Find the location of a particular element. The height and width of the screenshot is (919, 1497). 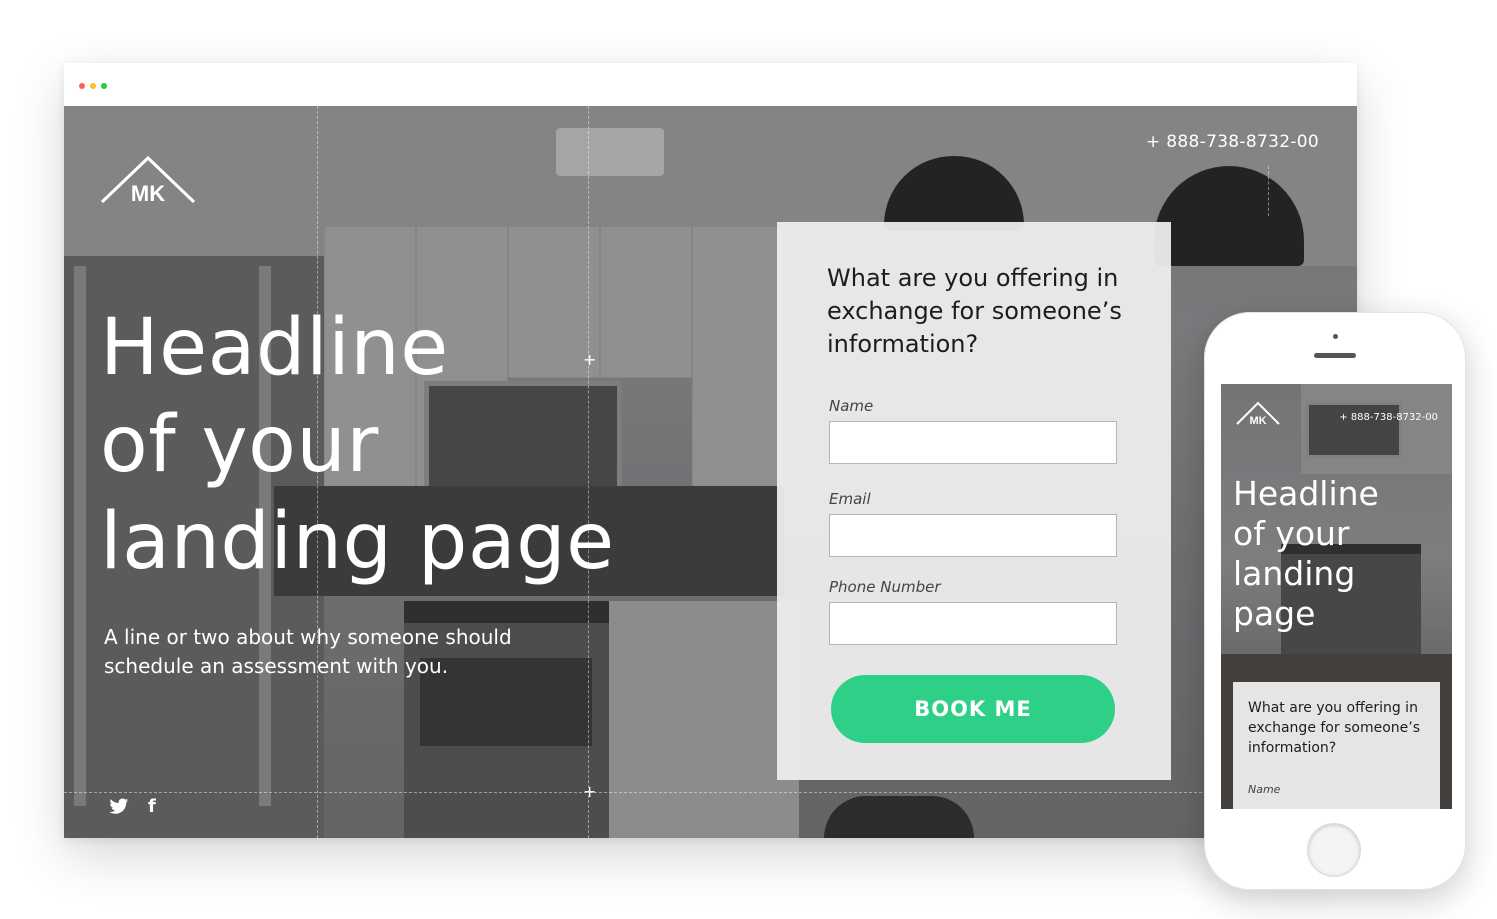

email-label: Email is located at coordinates (850, 499).